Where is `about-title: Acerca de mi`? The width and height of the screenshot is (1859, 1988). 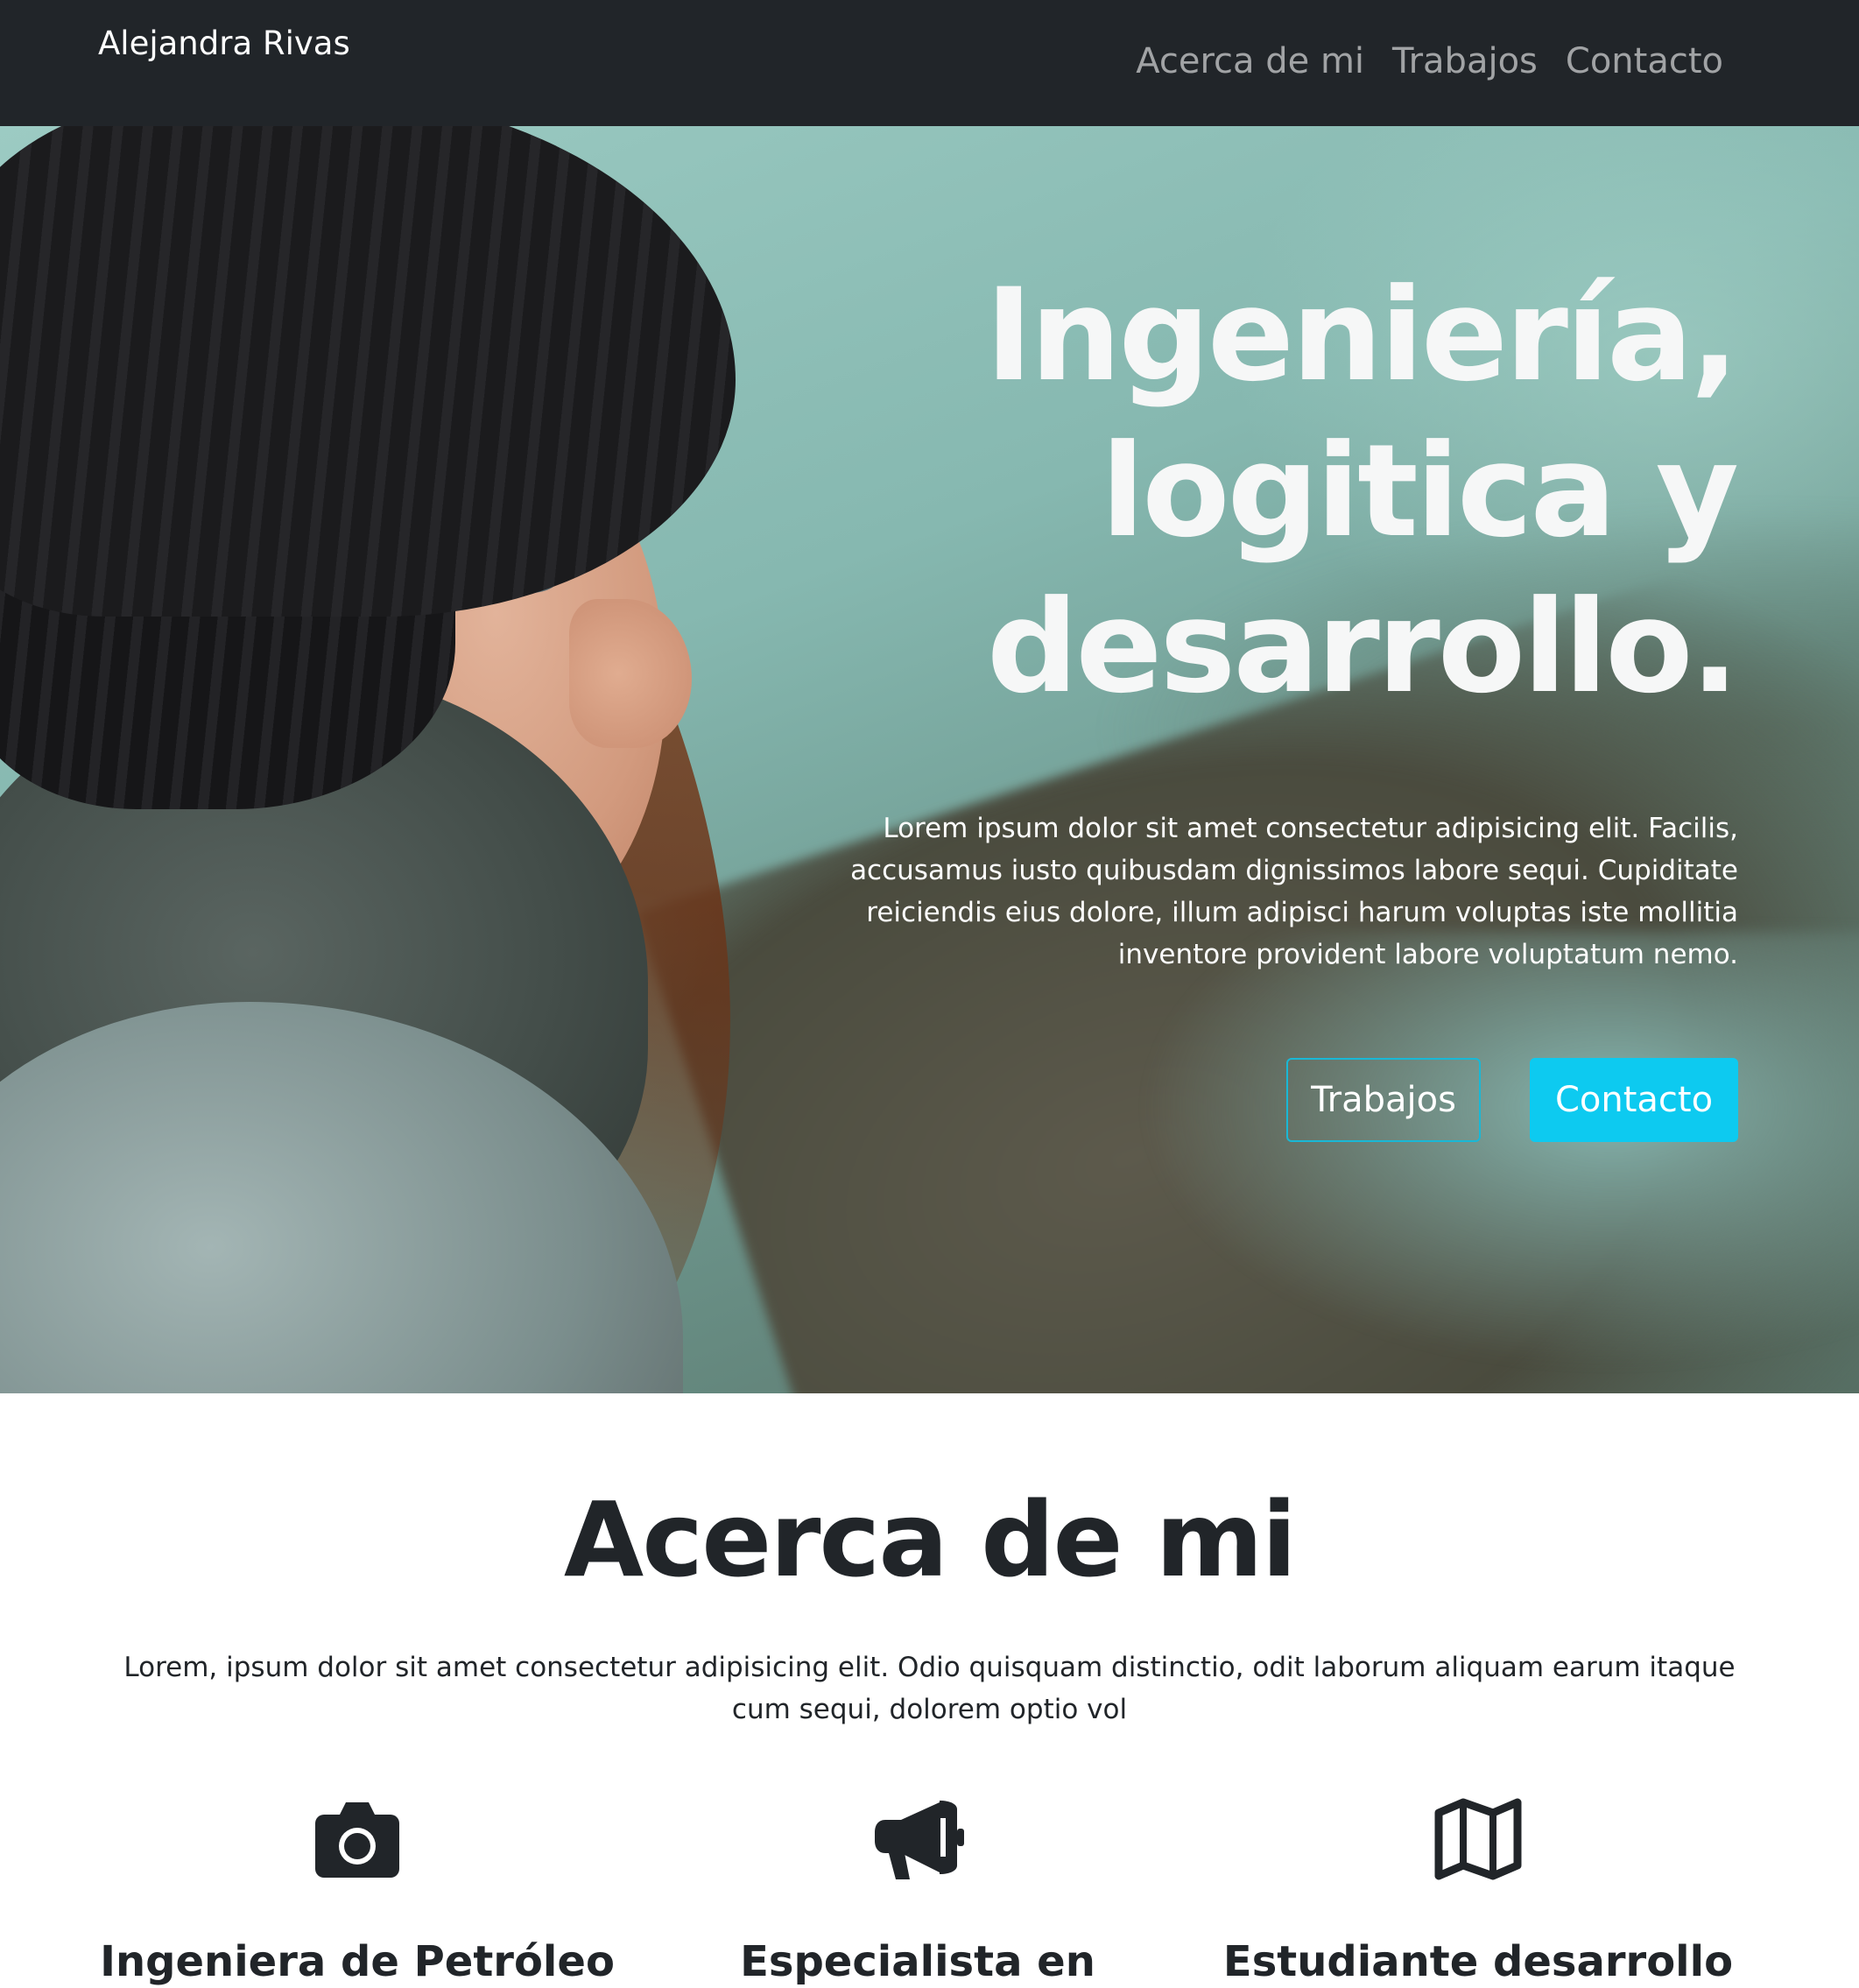 about-title: Acerca de mi is located at coordinates (930, 1540).